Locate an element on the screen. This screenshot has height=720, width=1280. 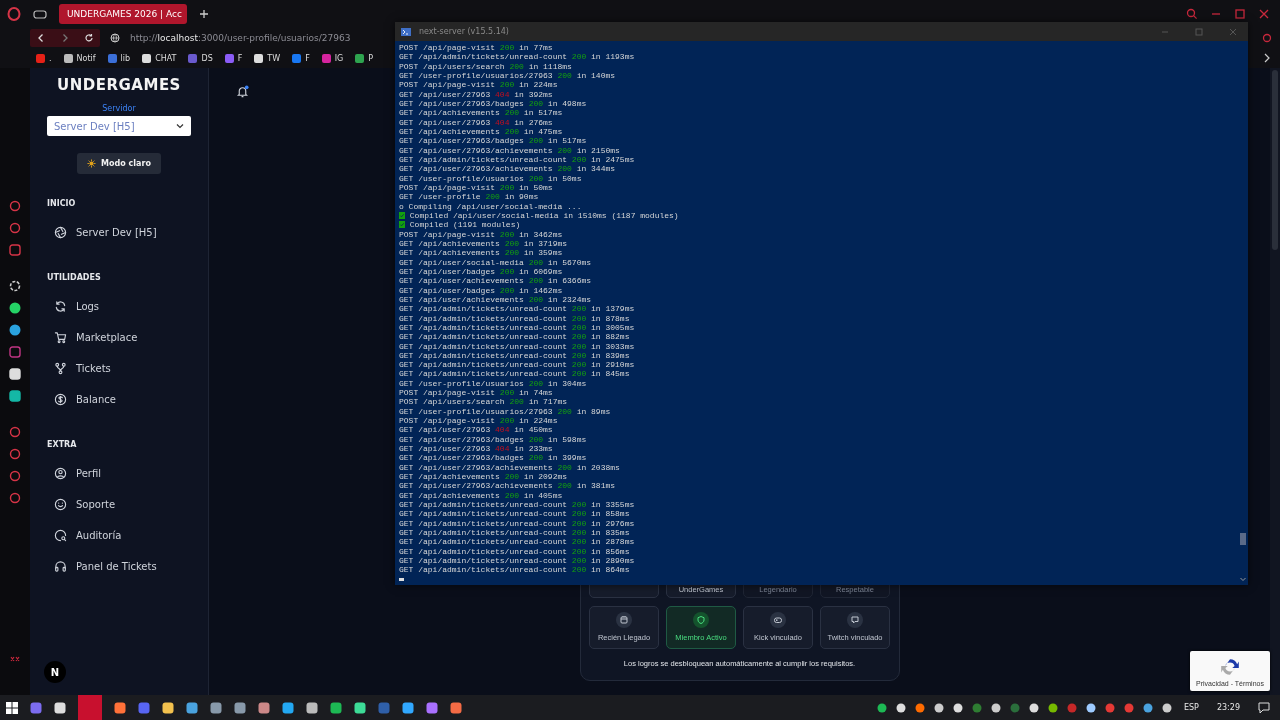
nav-item: Soporte is located at coordinates (127, 504).